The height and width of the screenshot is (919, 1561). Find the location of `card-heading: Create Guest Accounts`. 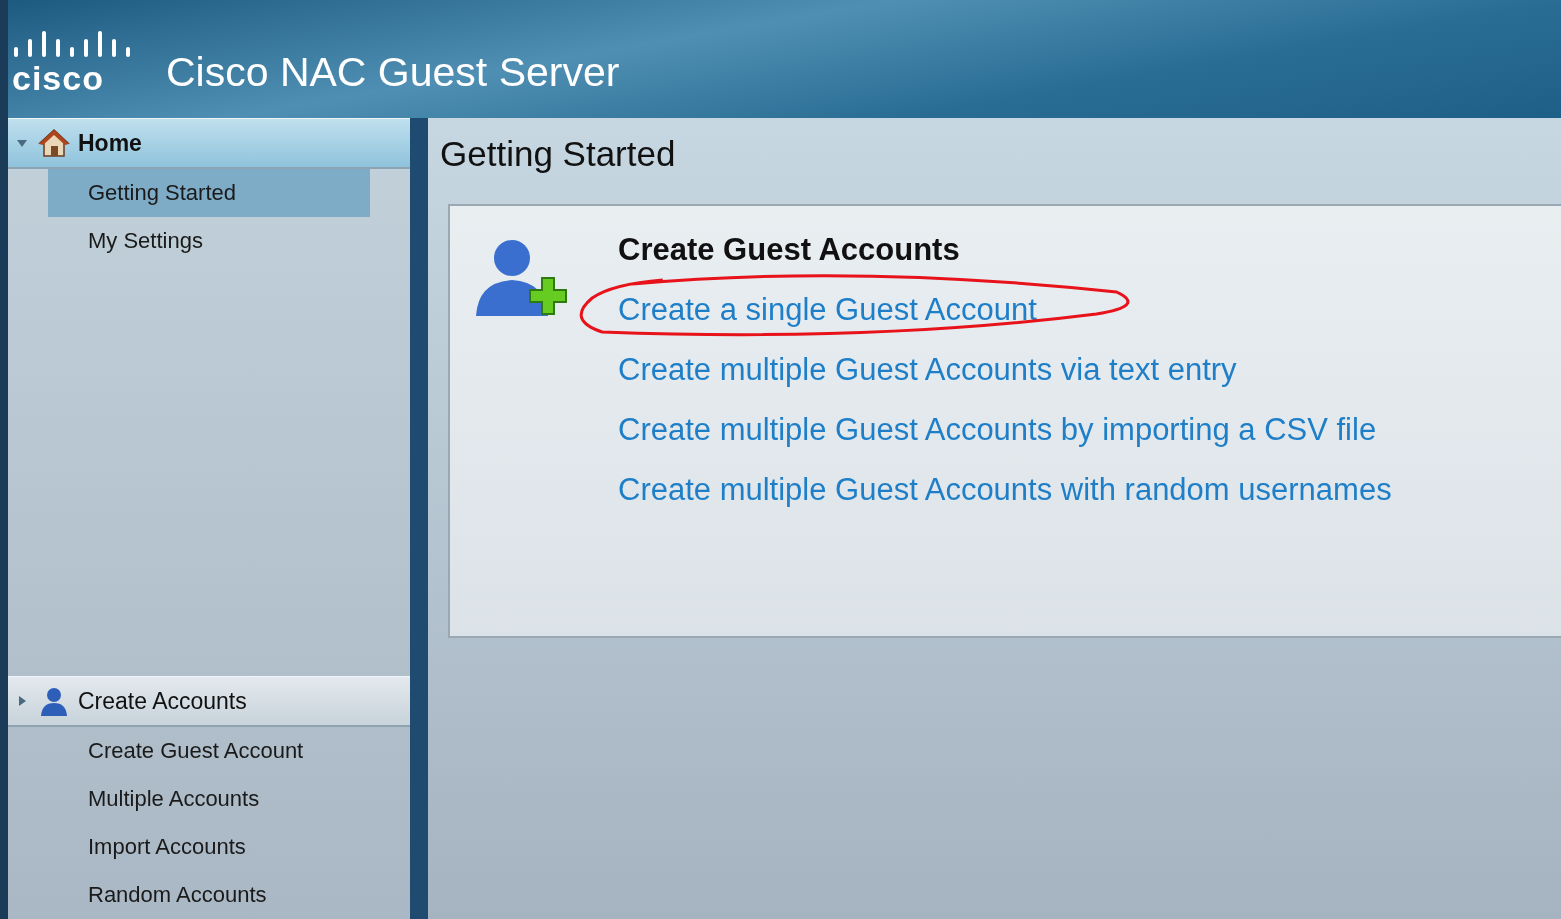

card-heading: Create Guest Accounts is located at coordinates (789, 250).